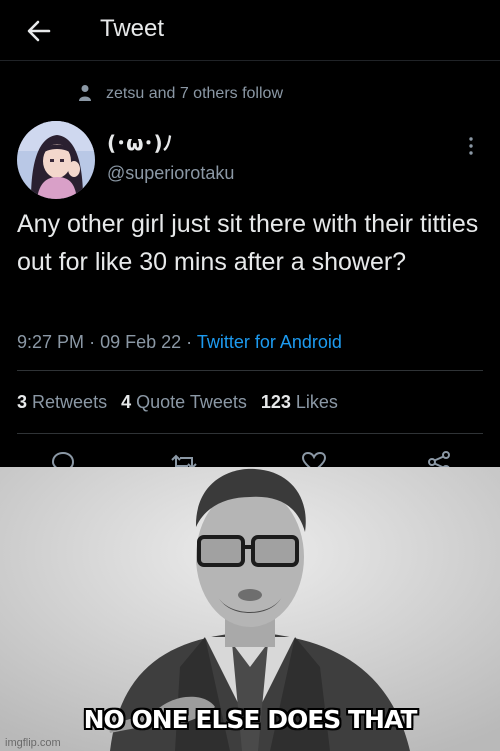 This screenshot has width=500, height=751. Describe the element at coordinates (184, 402) in the screenshot. I see `quotes-stat: 4 Quote Tweets` at that location.